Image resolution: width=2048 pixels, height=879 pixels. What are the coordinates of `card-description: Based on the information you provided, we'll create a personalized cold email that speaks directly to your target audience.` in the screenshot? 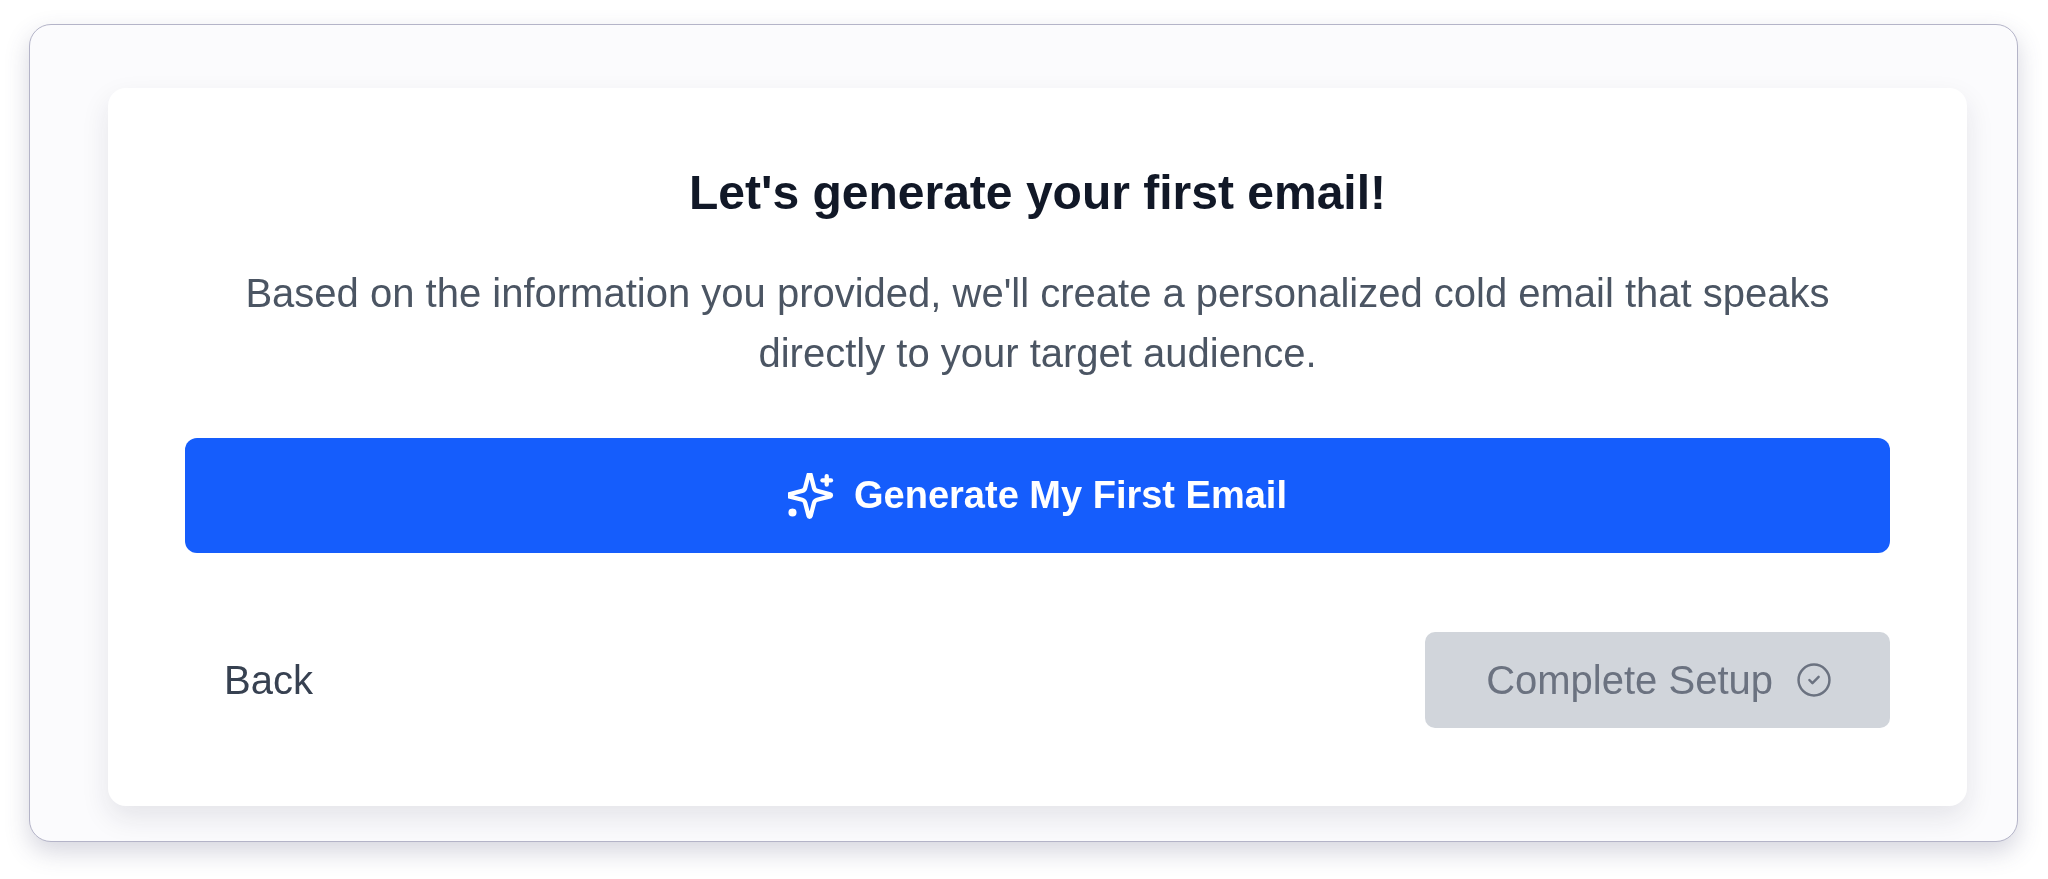 It's located at (1037, 323).